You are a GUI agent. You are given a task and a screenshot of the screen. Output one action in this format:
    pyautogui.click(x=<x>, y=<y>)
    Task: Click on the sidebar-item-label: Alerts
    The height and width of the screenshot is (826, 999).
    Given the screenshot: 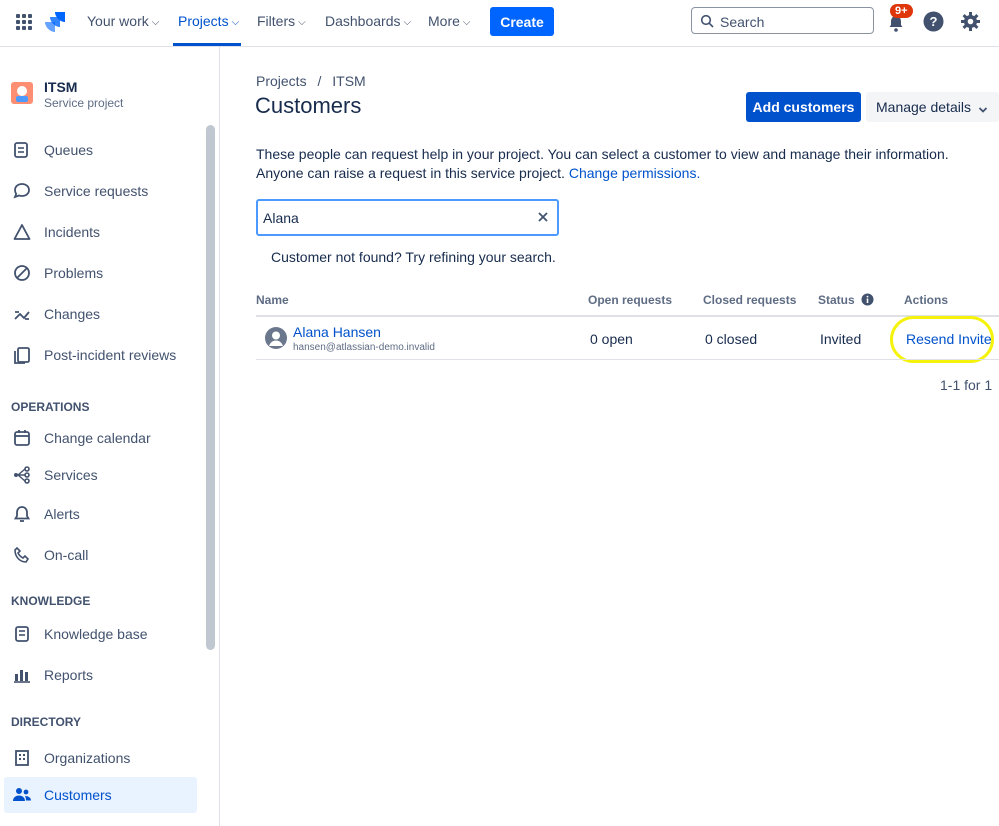 What is the action you would take?
    pyautogui.click(x=62, y=514)
    